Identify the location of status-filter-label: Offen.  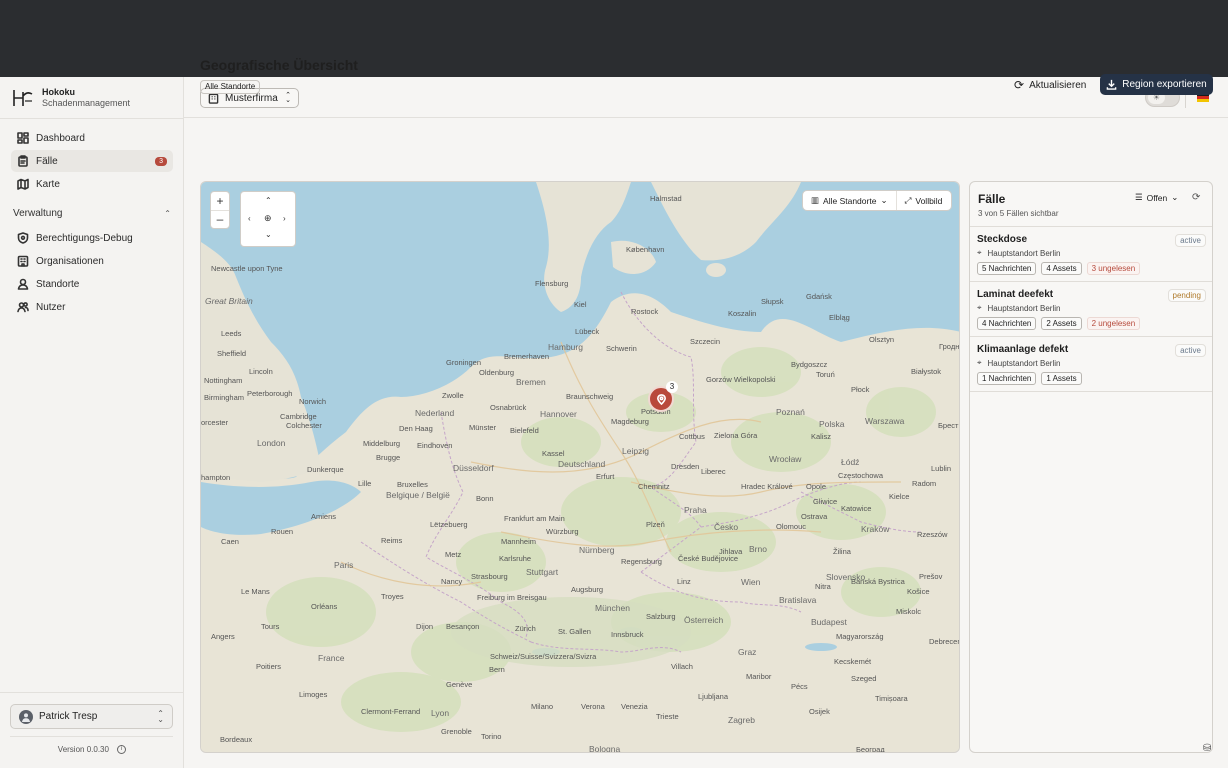
(1157, 197).